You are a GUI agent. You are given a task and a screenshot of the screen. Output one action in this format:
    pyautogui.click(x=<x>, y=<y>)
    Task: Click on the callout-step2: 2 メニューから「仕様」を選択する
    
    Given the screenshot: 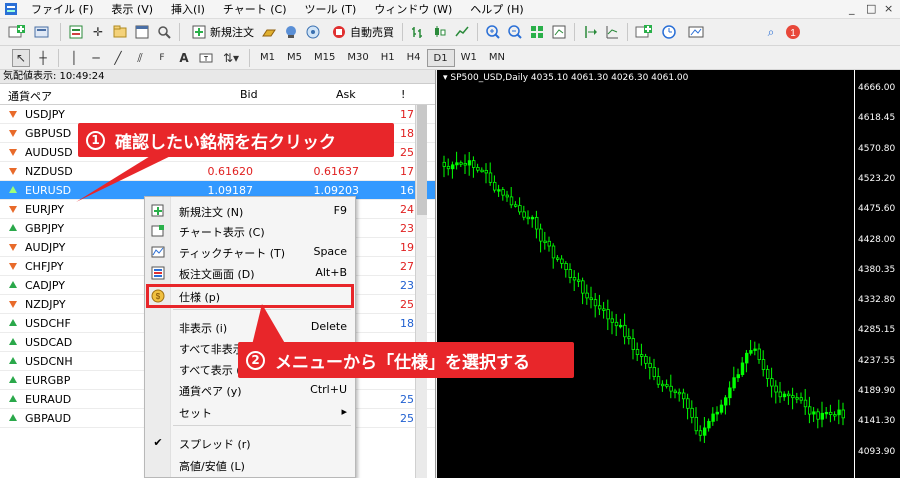 What is the action you would take?
    pyautogui.click(x=406, y=360)
    